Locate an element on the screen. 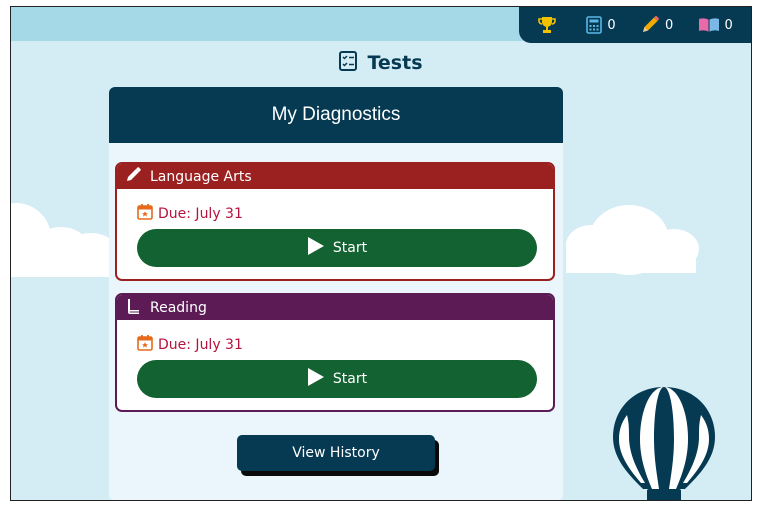 The width and height of the screenshot is (759, 506). card-header: Reading is located at coordinates (335, 307).